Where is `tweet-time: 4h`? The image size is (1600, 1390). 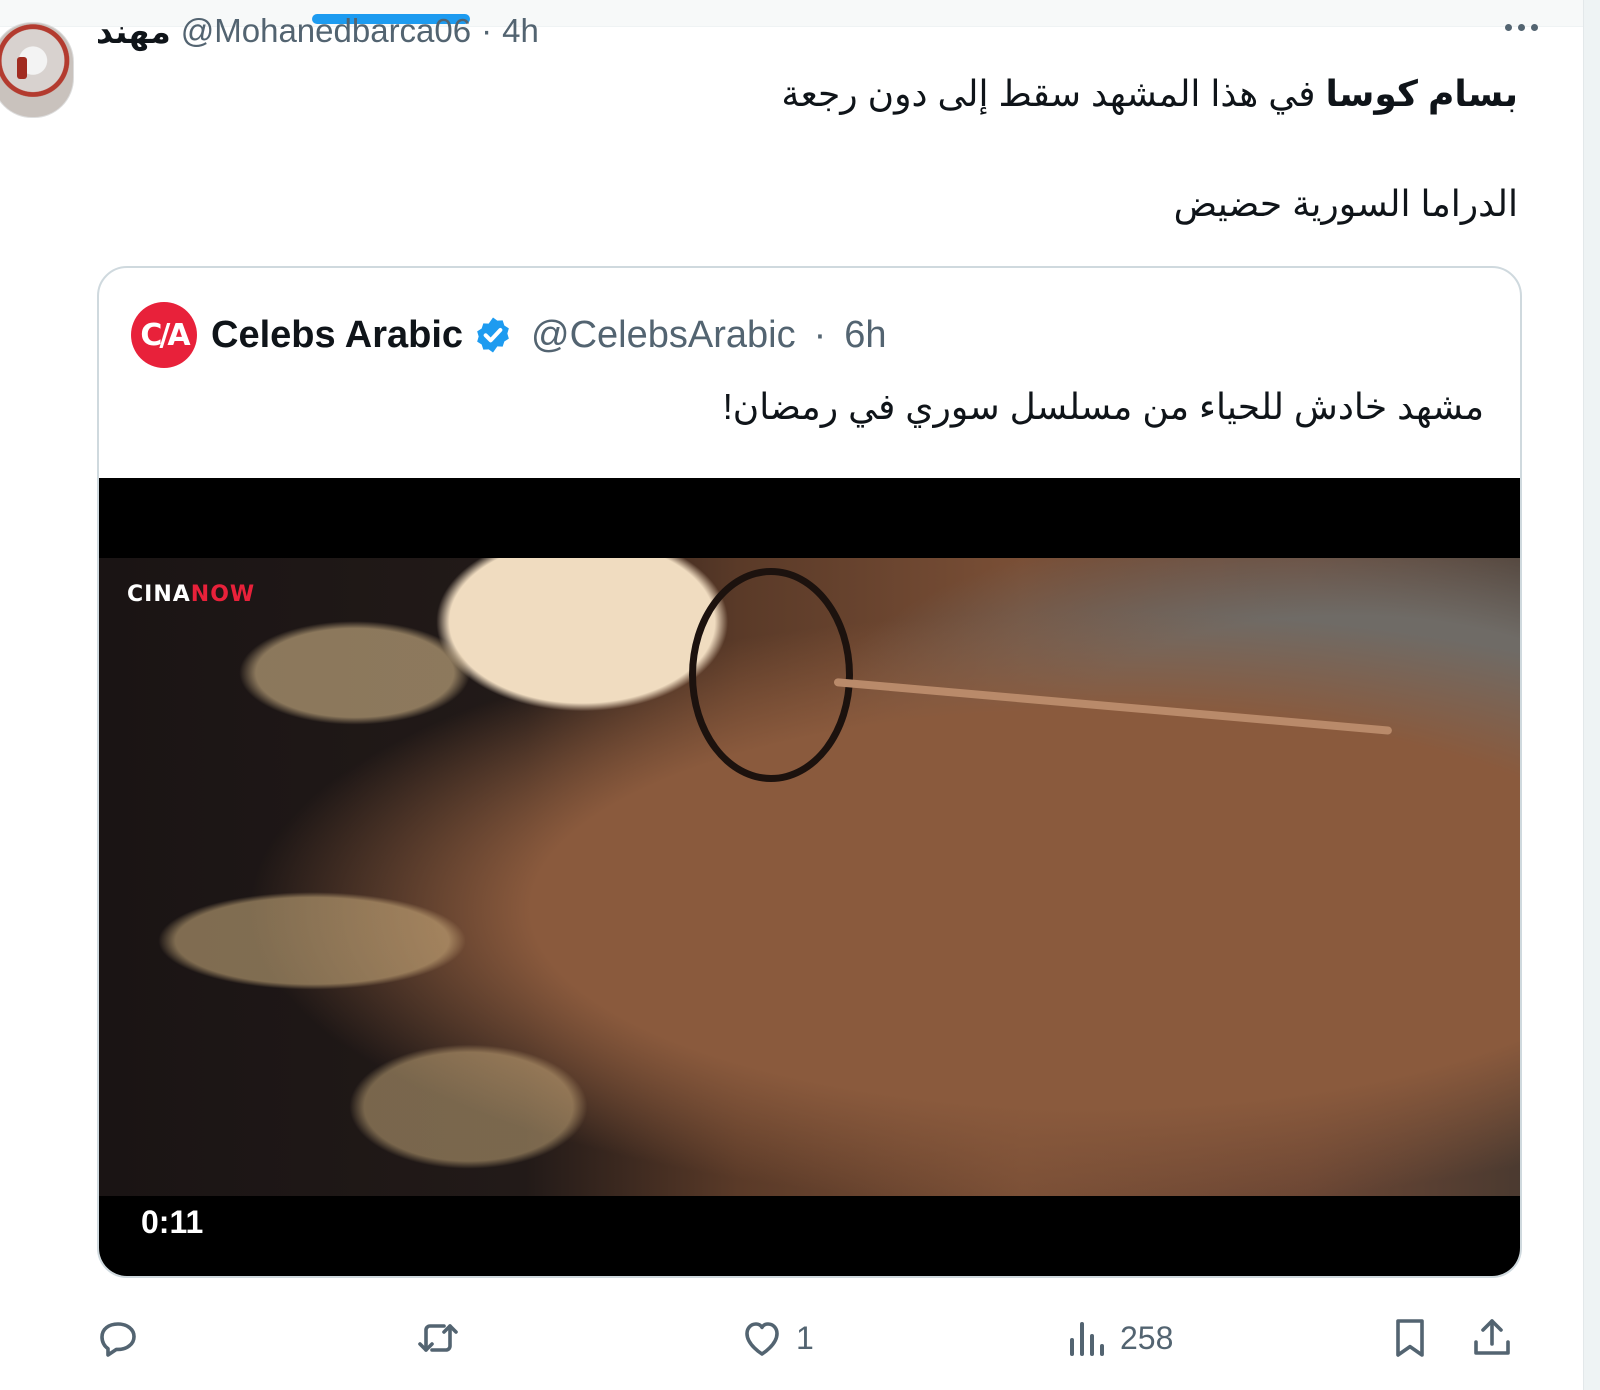 tweet-time: 4h is located at coordinates (520, 31).